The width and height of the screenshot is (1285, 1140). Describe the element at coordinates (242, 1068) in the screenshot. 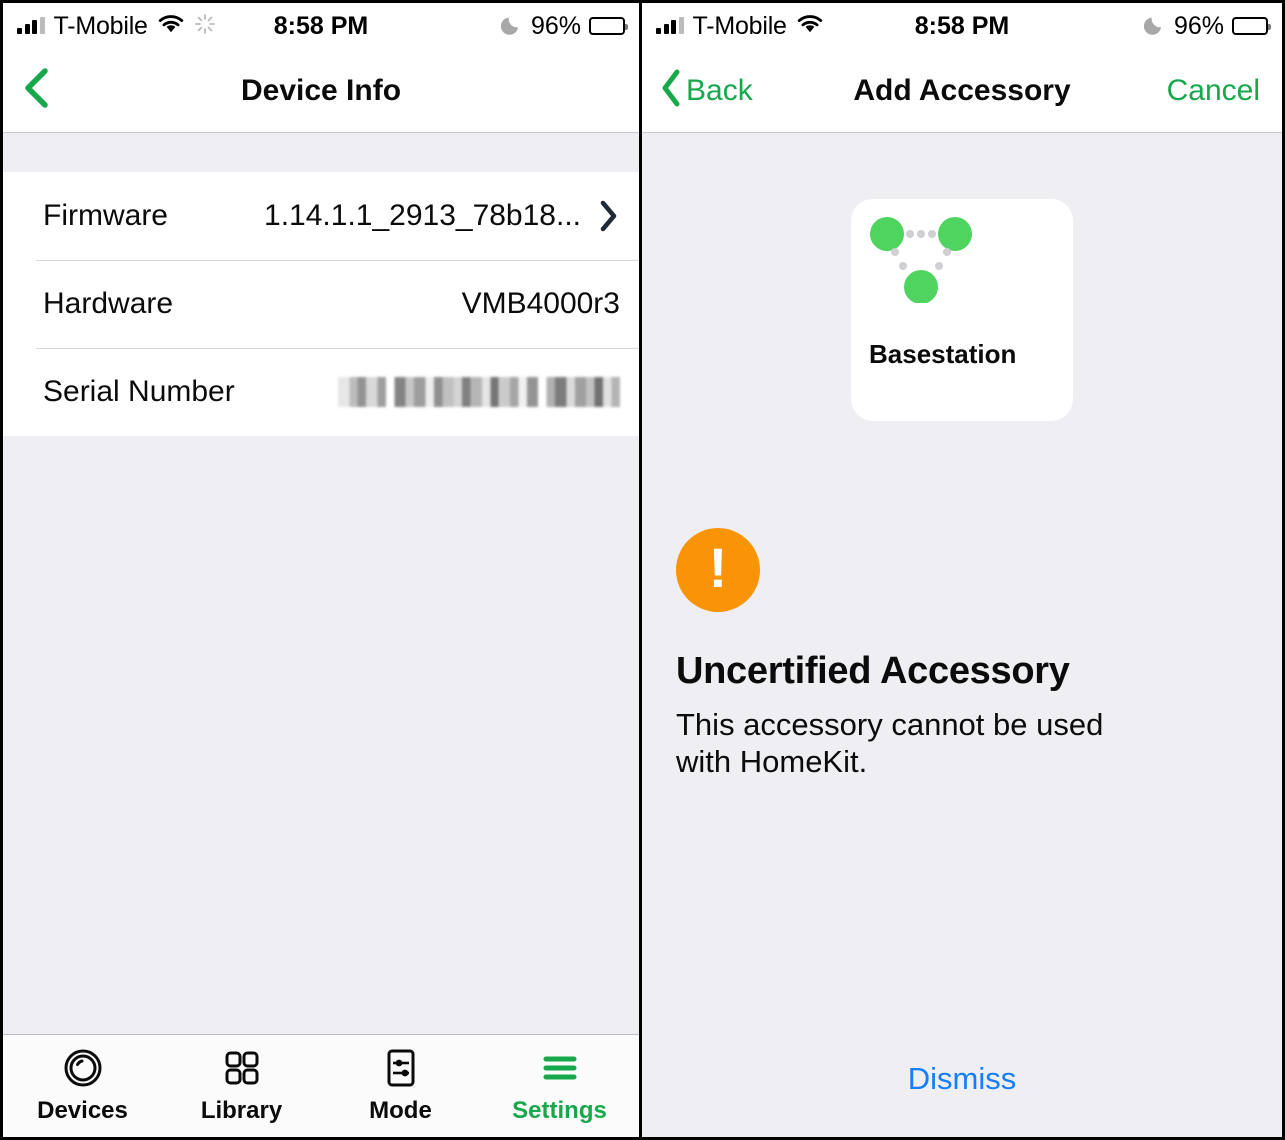

I see `grid-squares-icon` at that location.